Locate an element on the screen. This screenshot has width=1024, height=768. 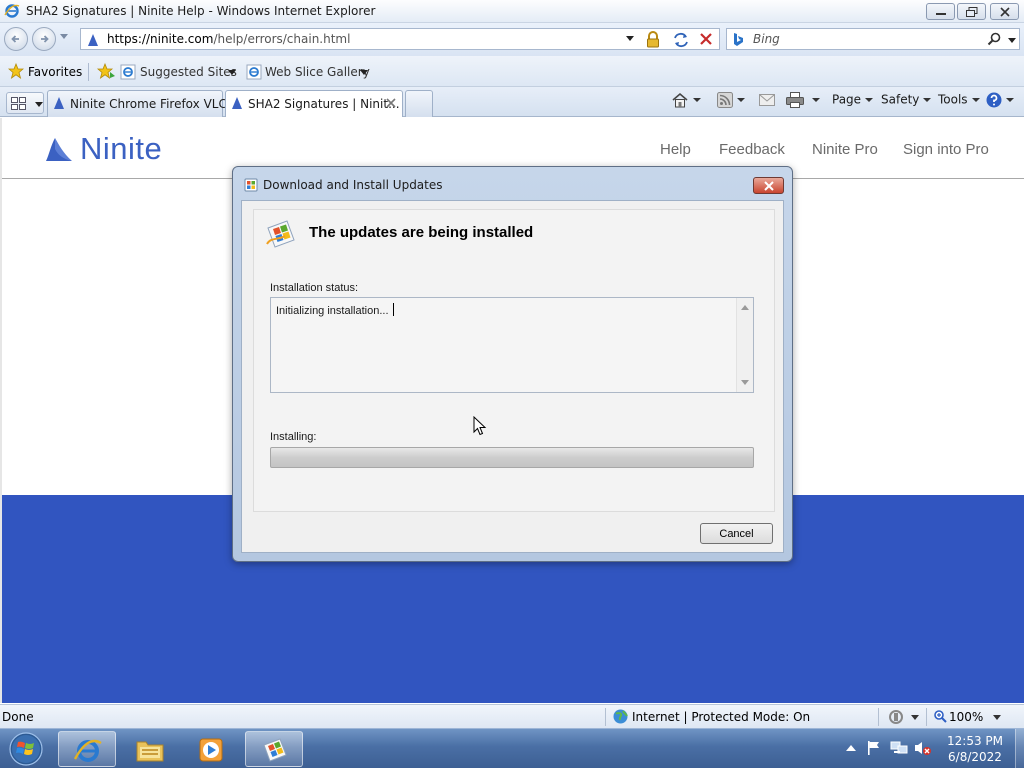
print-button is located at coordinates (803, 100).